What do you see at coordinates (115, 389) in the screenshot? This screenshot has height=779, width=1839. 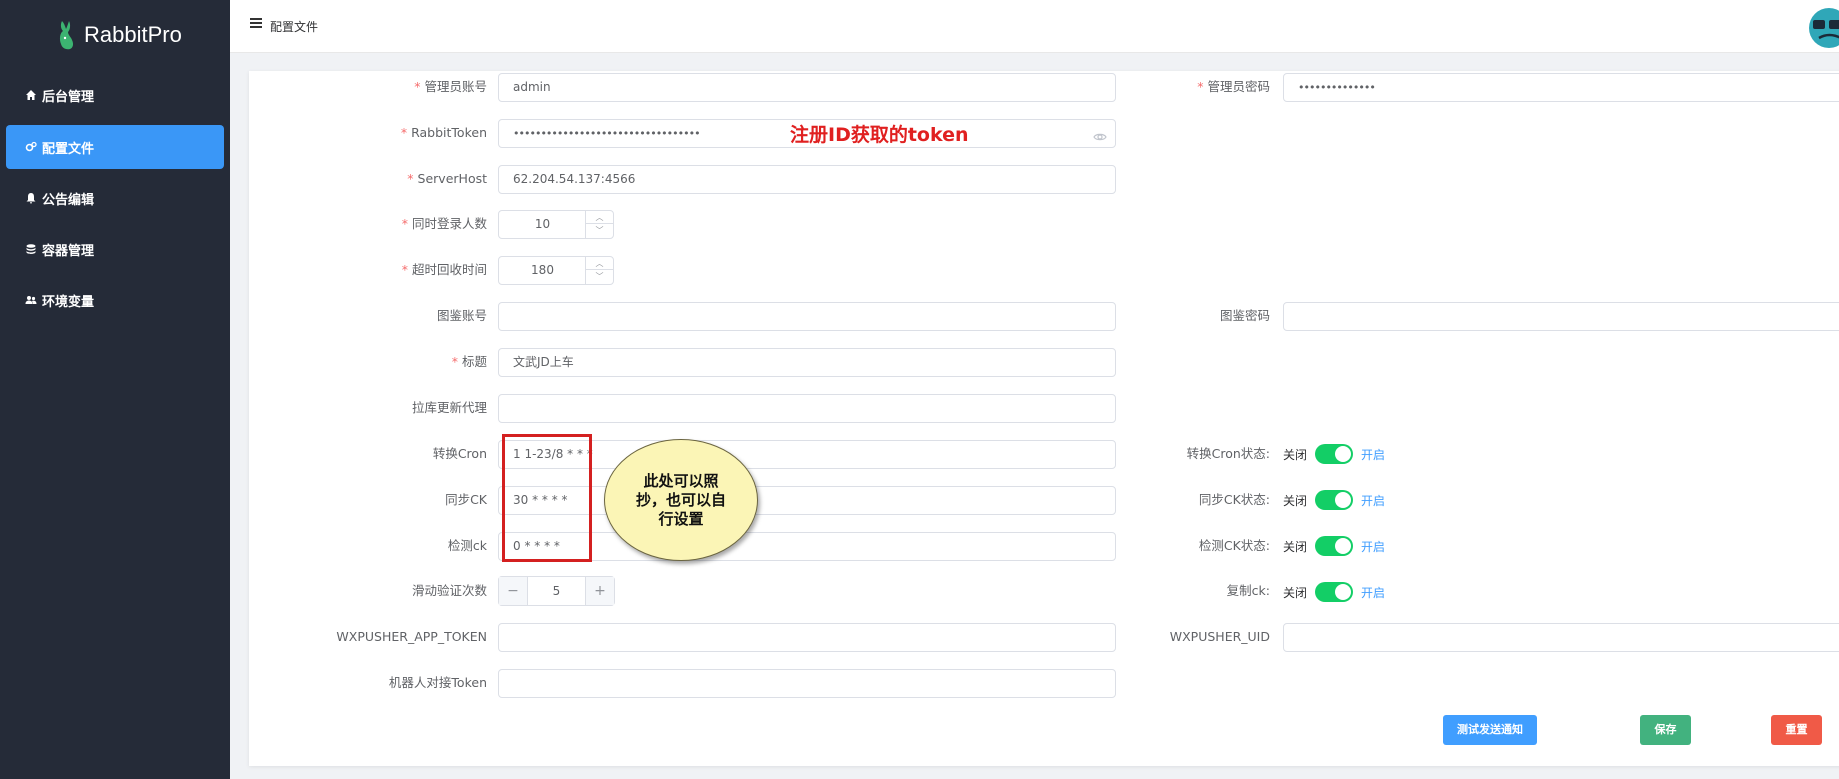 I see `sidebar: RabbitPro 后台管理 配置文件 公告编辑 容器管理 环境变量` at bounding box center [115, 389].